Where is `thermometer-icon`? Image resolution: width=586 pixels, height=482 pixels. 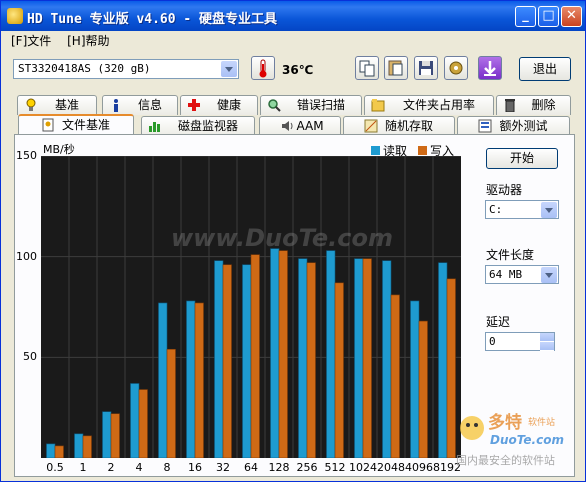 thermometer-icon is located at coordinates (263, 68).